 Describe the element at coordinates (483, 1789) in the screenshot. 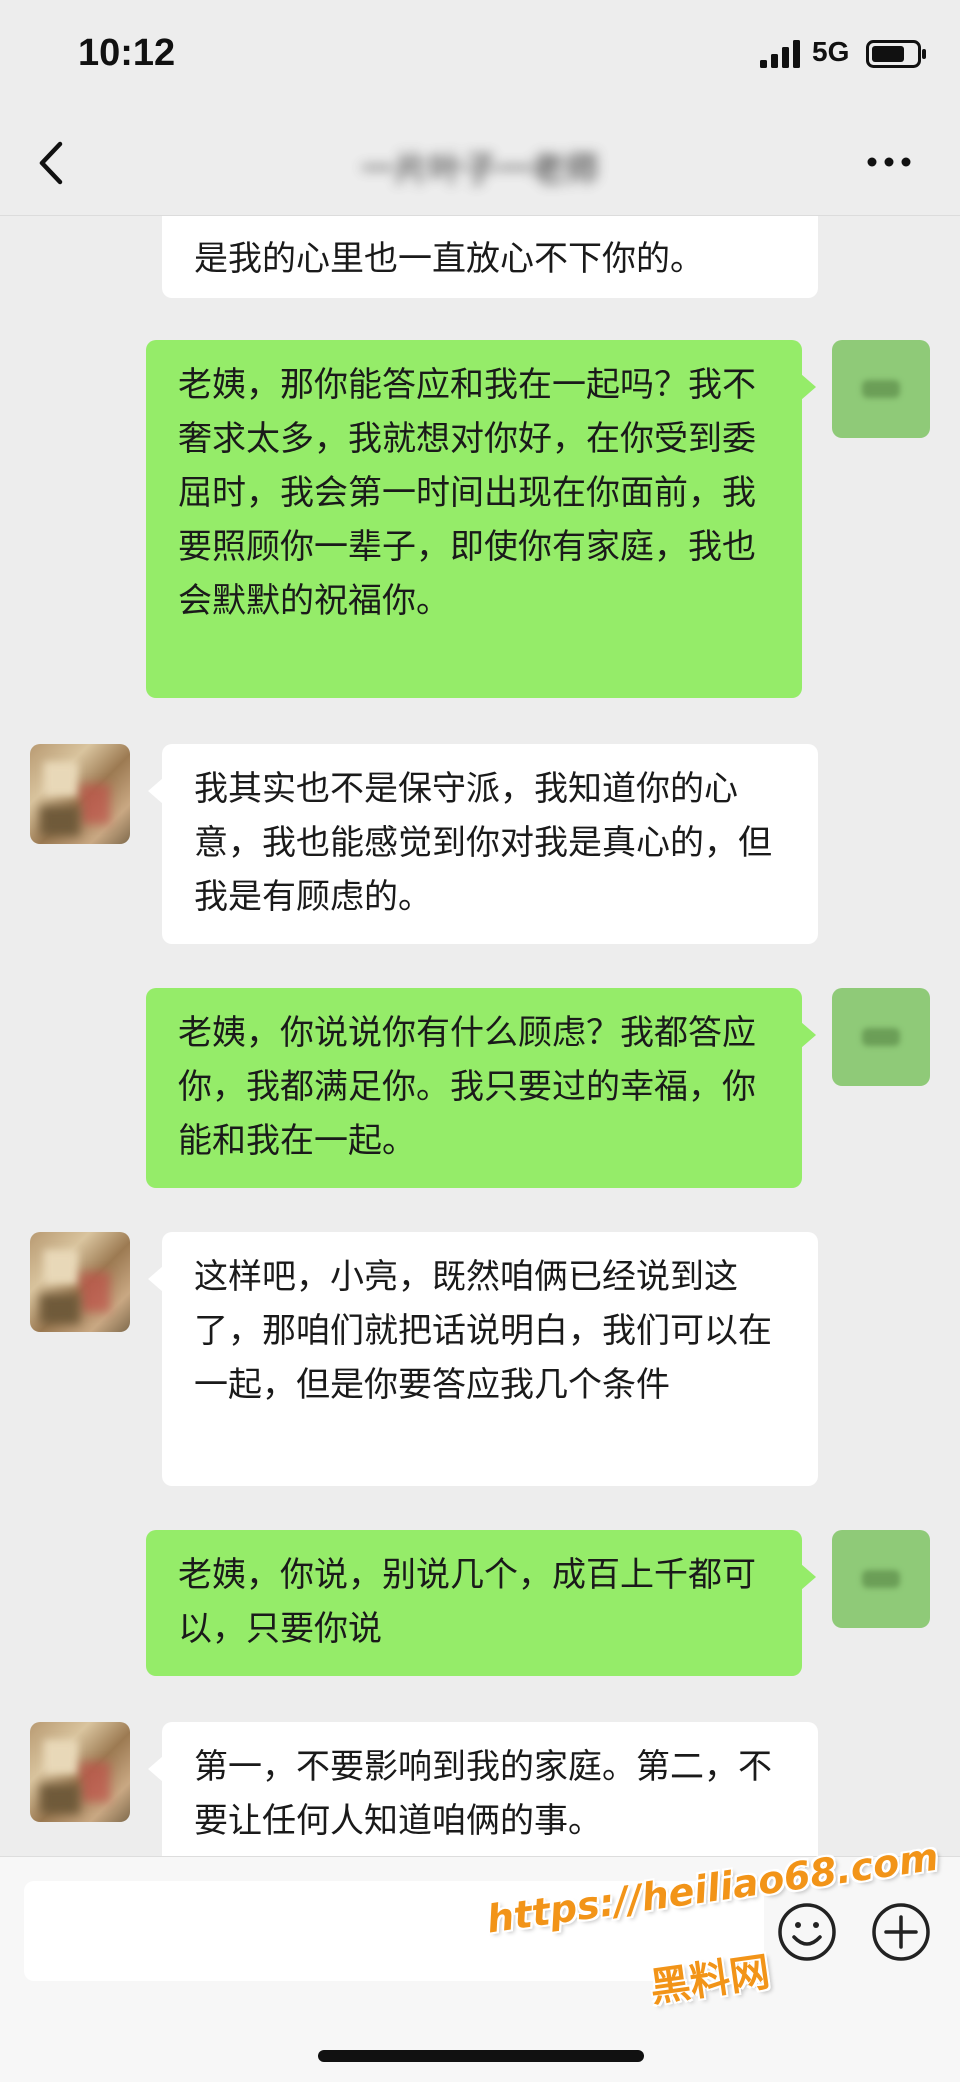

I see `message-bubble-other: 第一，不要影响到我的家庭。第二，不要让任何人知道咱俩的事。` at that location.